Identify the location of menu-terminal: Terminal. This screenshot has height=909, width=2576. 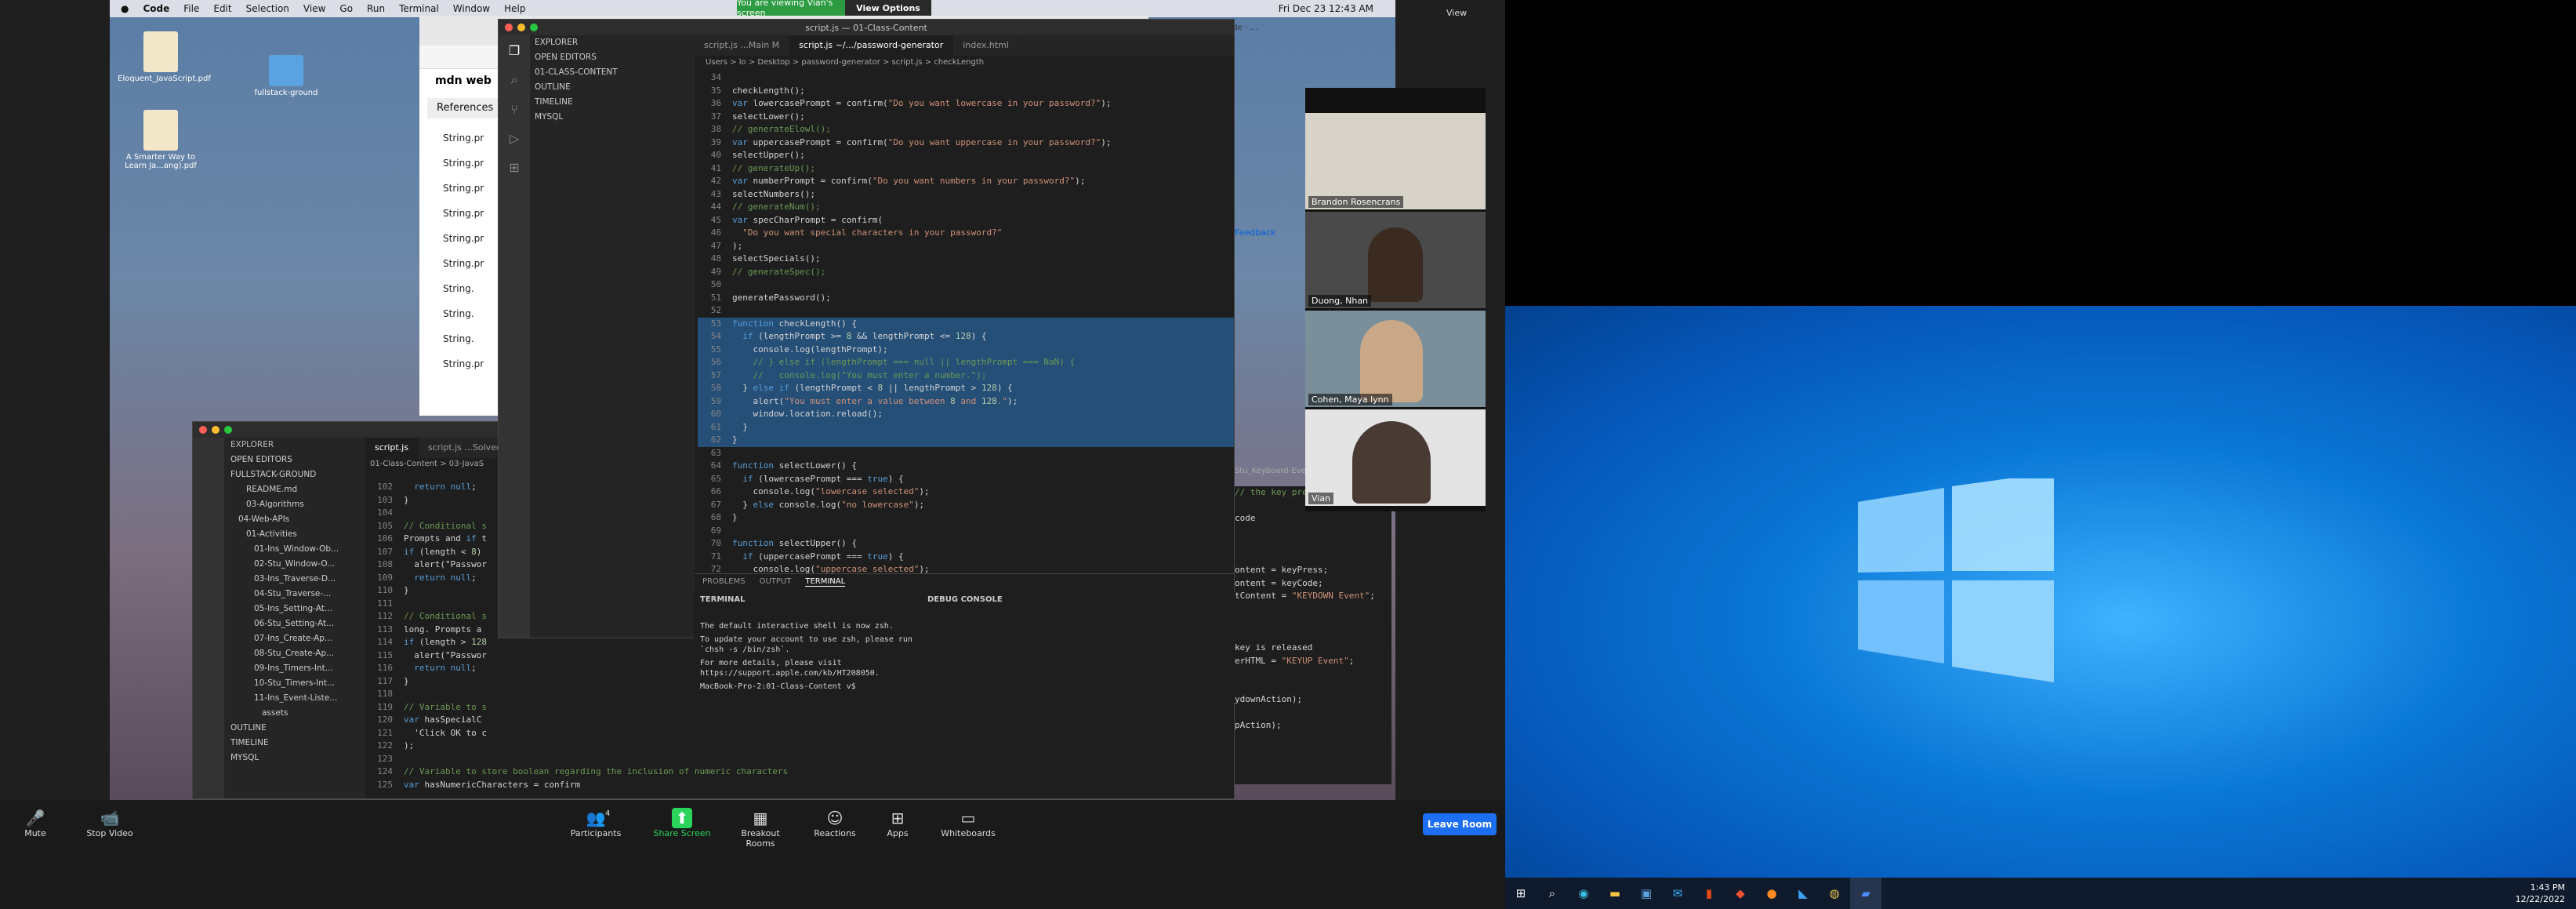
(419, 8).